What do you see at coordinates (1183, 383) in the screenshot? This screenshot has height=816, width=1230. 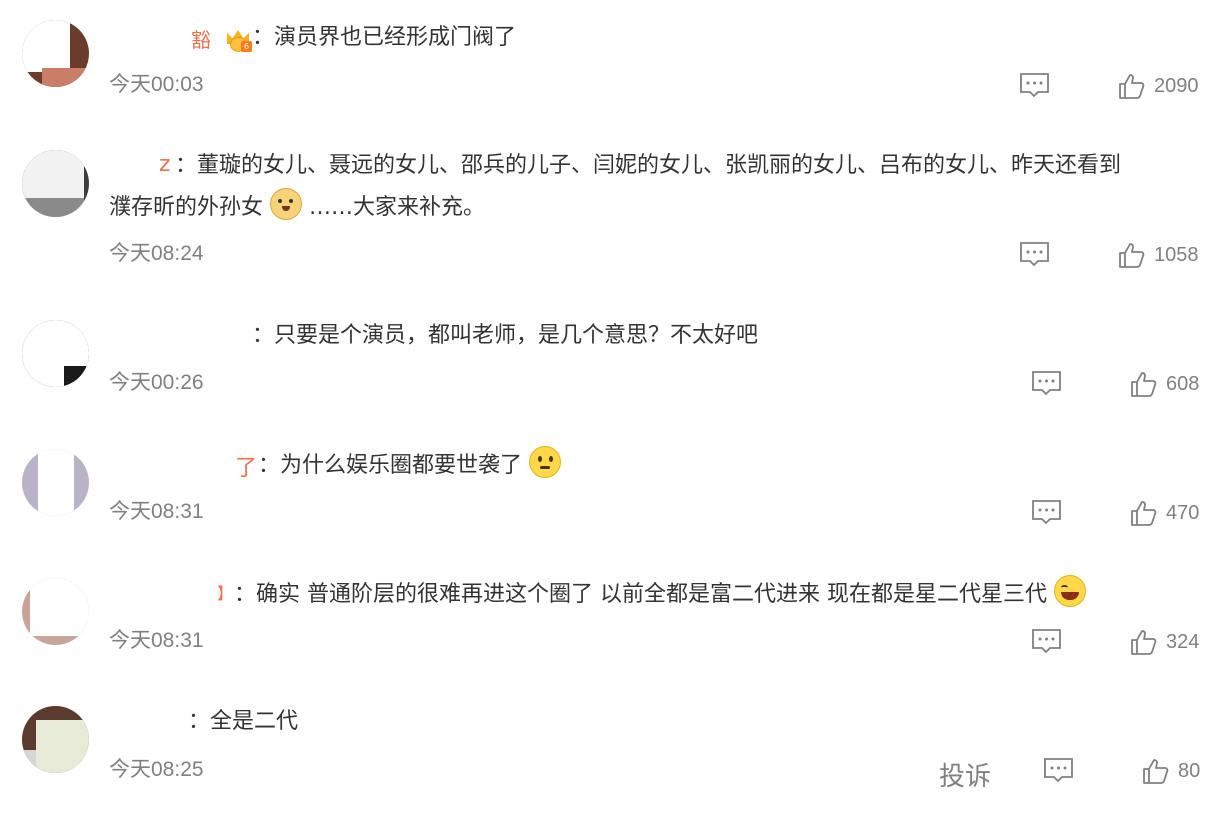 I see `like-count: 608` at bounding box center [1183, 383].